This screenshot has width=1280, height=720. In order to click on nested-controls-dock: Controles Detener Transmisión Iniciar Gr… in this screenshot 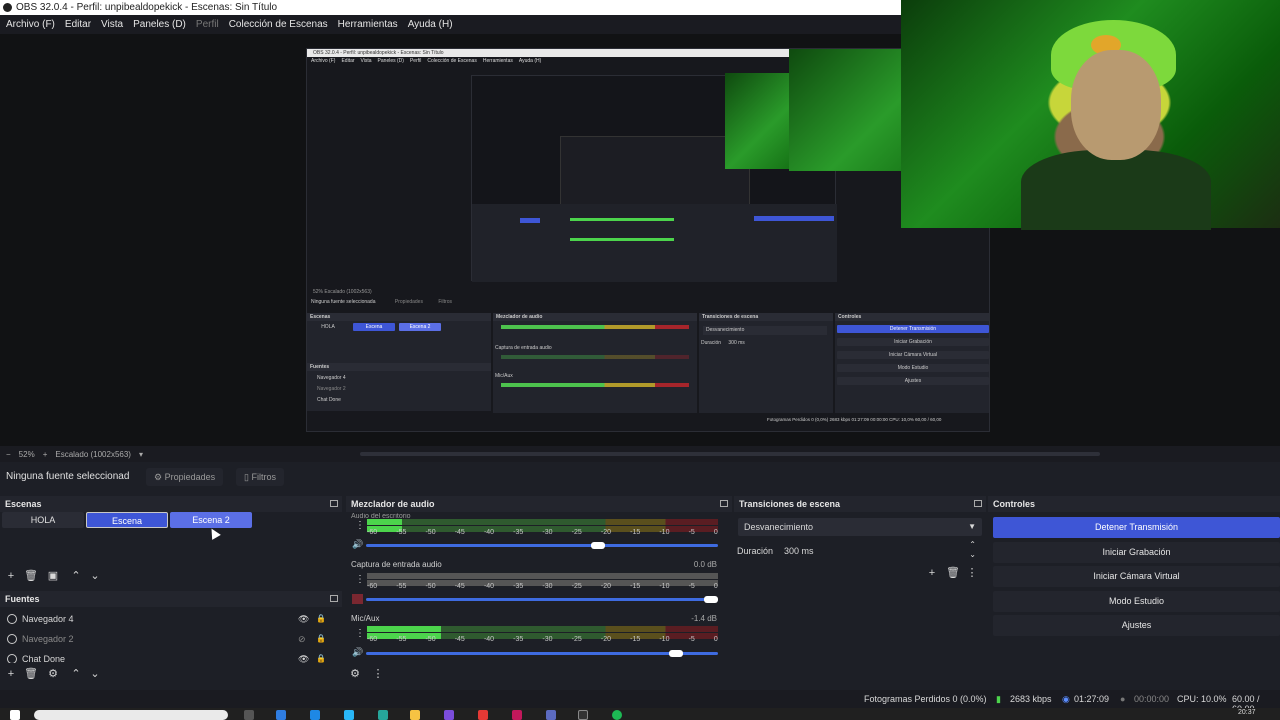, I will do `click(912, 363)`.